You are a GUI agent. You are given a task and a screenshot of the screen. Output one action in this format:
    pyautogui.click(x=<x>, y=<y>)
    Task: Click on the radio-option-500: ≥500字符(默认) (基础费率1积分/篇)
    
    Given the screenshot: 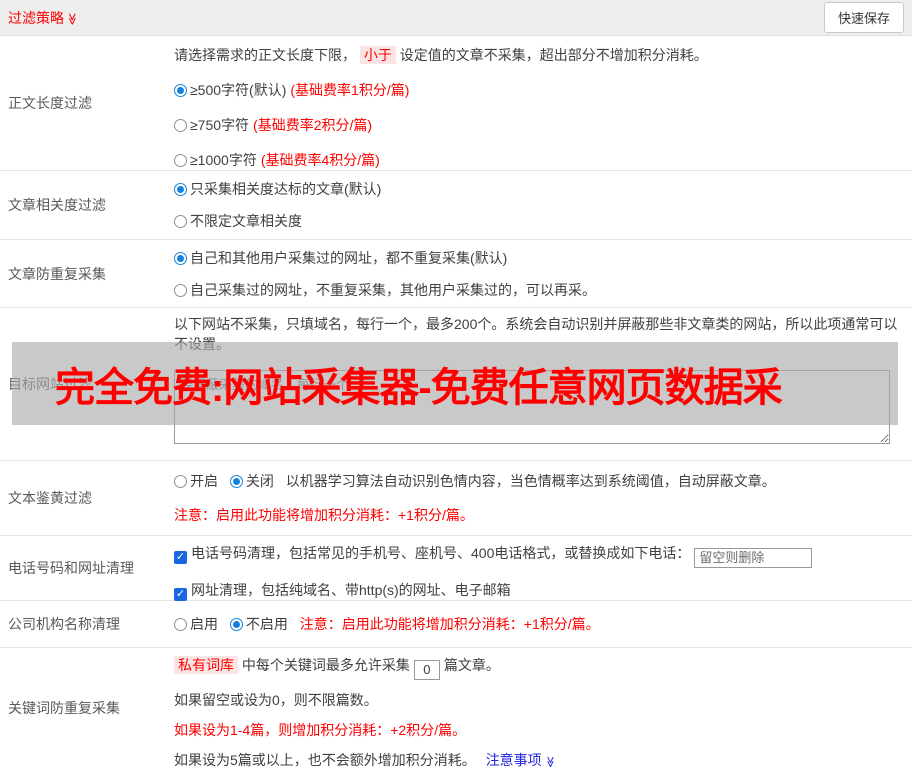 What is the action you would take?
    pyautogui.click(x=539, y=90)
    